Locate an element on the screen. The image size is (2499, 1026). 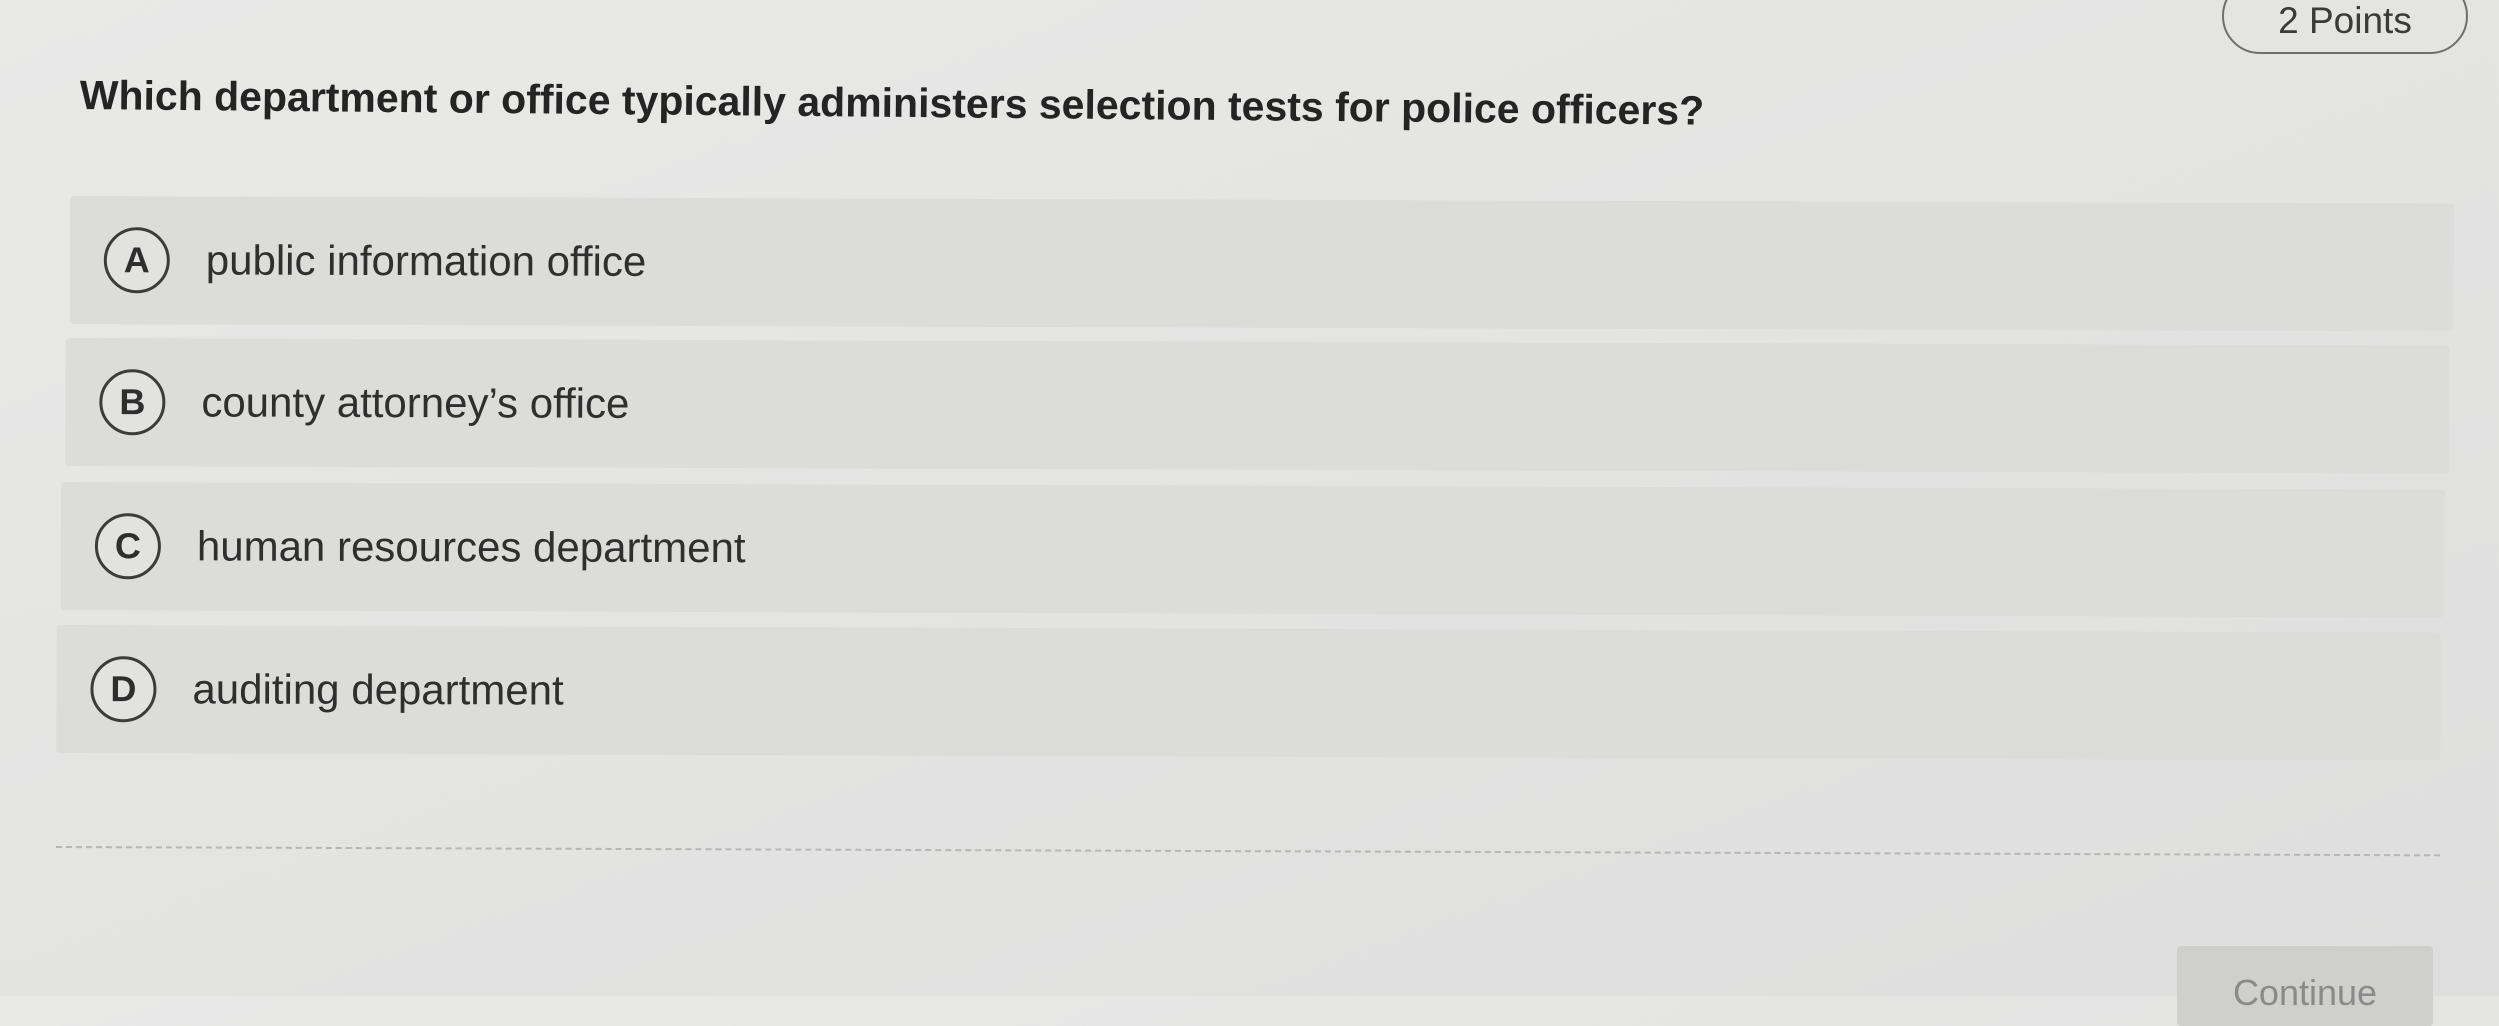
option-c-letter: C is located at coordinates (128, 546).